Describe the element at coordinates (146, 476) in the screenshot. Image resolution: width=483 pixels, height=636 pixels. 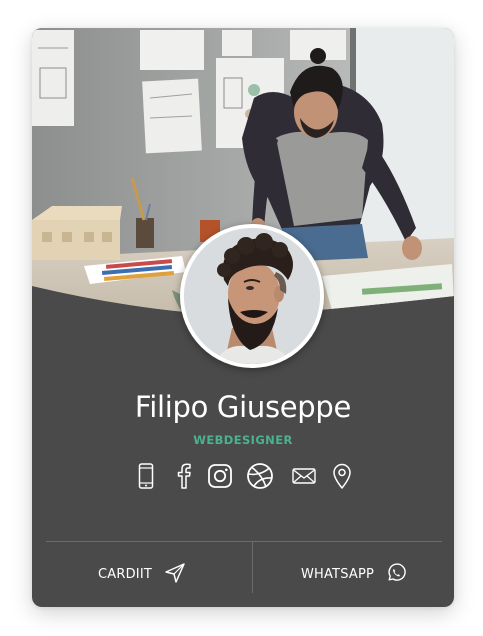
I see `phone-icon` at that location.